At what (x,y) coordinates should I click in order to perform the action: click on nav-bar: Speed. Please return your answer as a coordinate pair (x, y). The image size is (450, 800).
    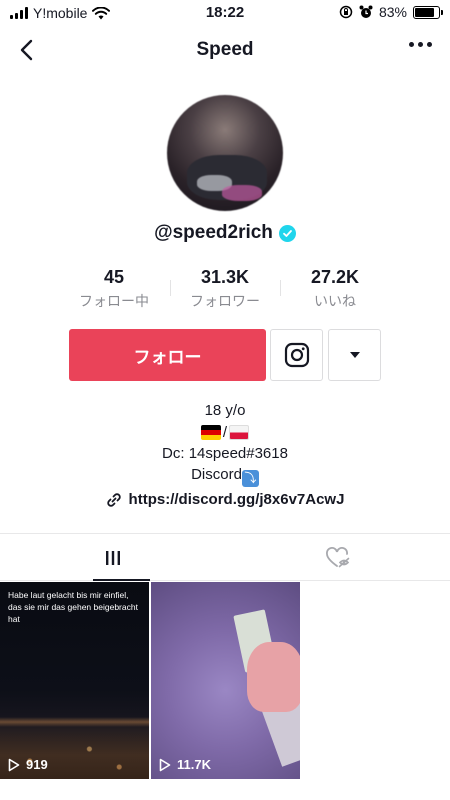
    Looking at the image, I should click on (225, 50).